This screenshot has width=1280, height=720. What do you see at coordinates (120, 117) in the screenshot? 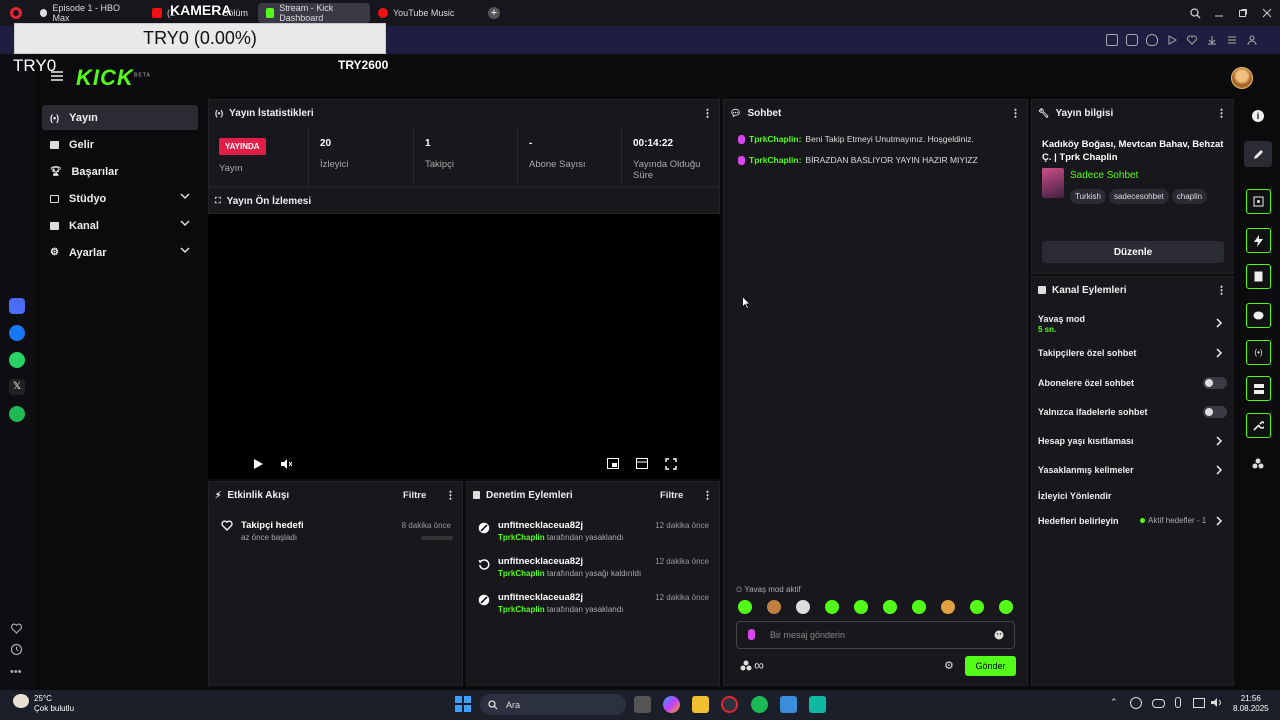
I see `sidebar-item-yayin: (•) Yayın` at bounding box center [120, 117].